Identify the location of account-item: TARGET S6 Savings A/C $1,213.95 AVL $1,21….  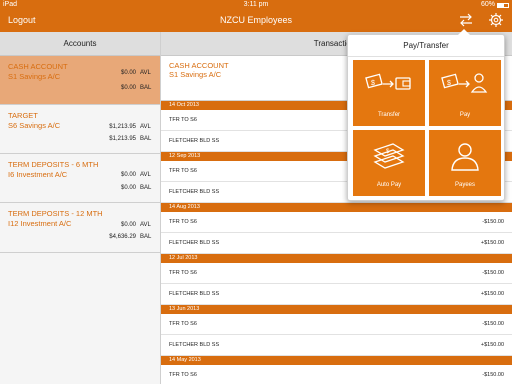
(80, 129).